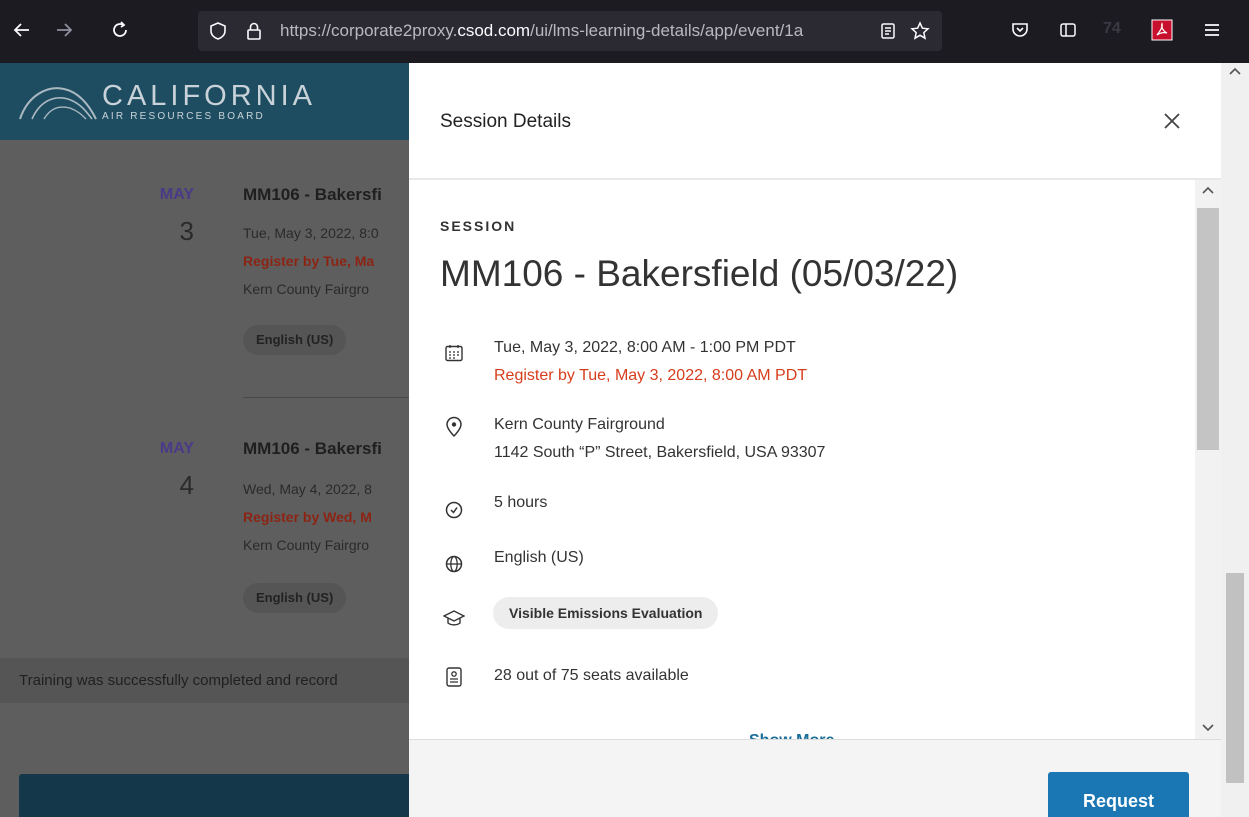 The image size is (1249, 817). I want to click on forward-icon, so click(64, 30).